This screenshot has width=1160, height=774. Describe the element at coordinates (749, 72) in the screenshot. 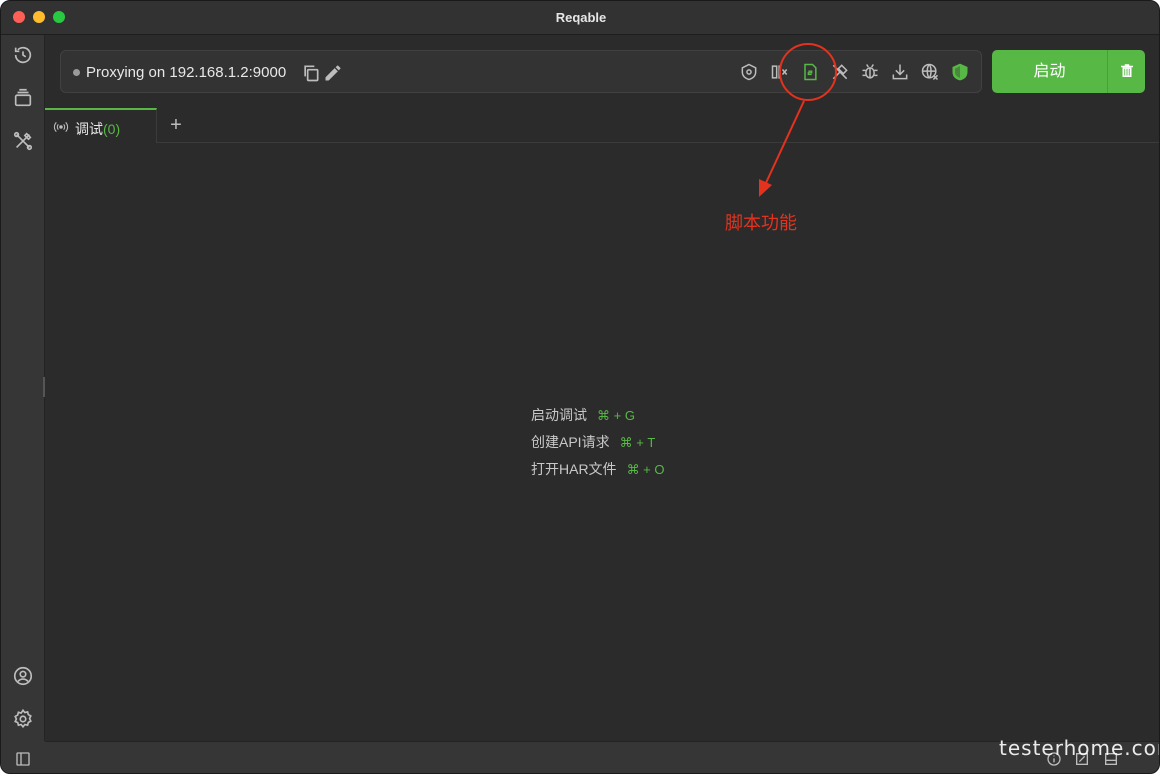

I see `ssl-proxy-icon` at that location.